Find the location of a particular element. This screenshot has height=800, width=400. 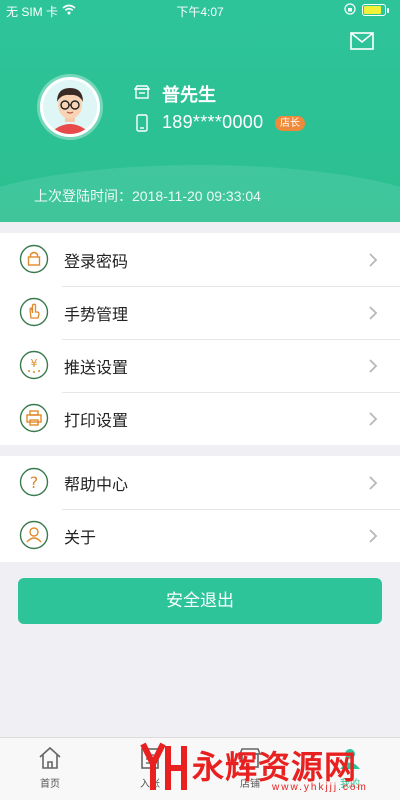

printer-icon is located at coordinates (34, 418).